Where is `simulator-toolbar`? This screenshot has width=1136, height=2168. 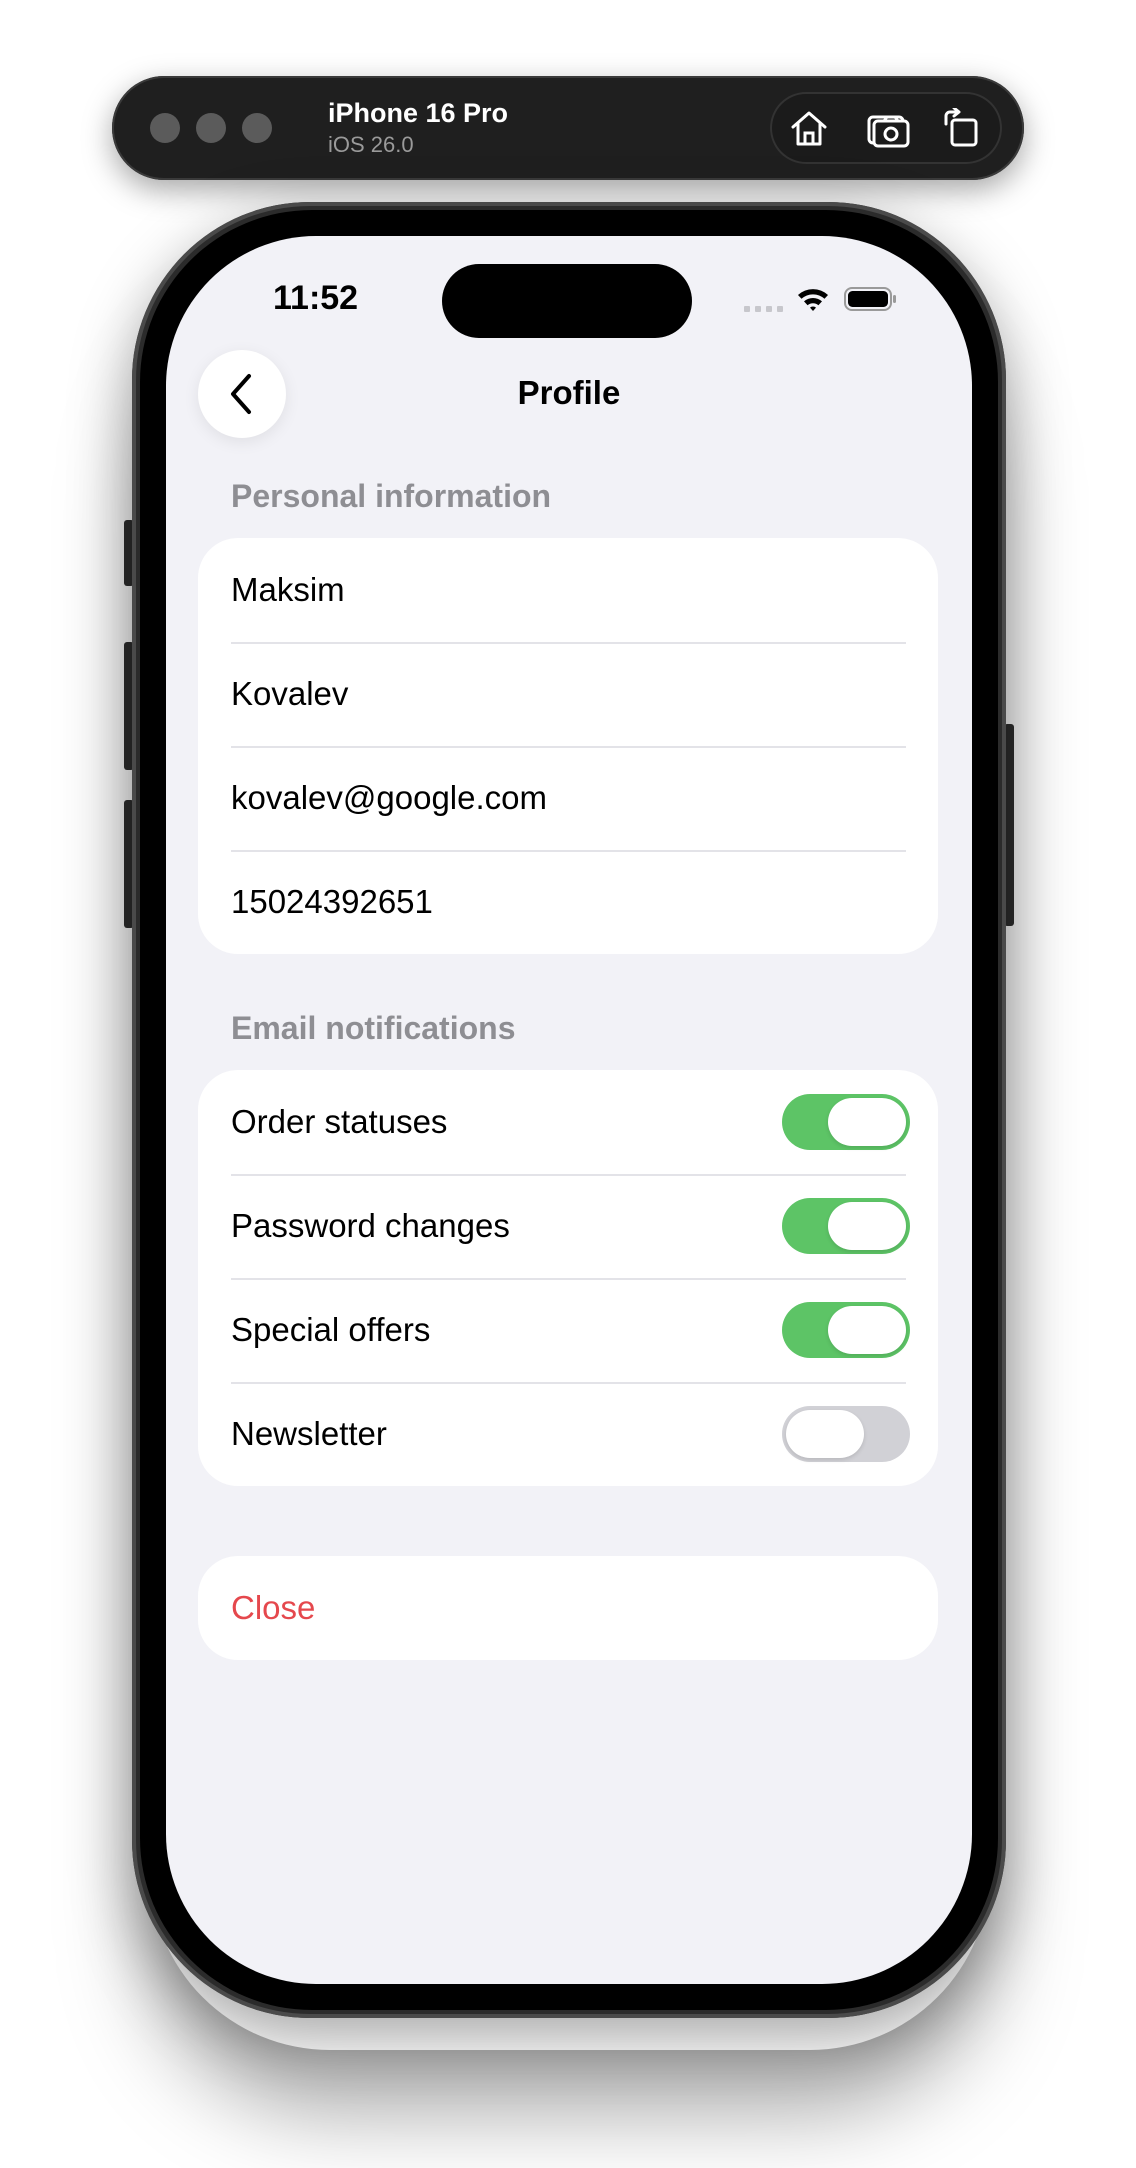 simulator-toolbar is located at coordinates (886, 128).